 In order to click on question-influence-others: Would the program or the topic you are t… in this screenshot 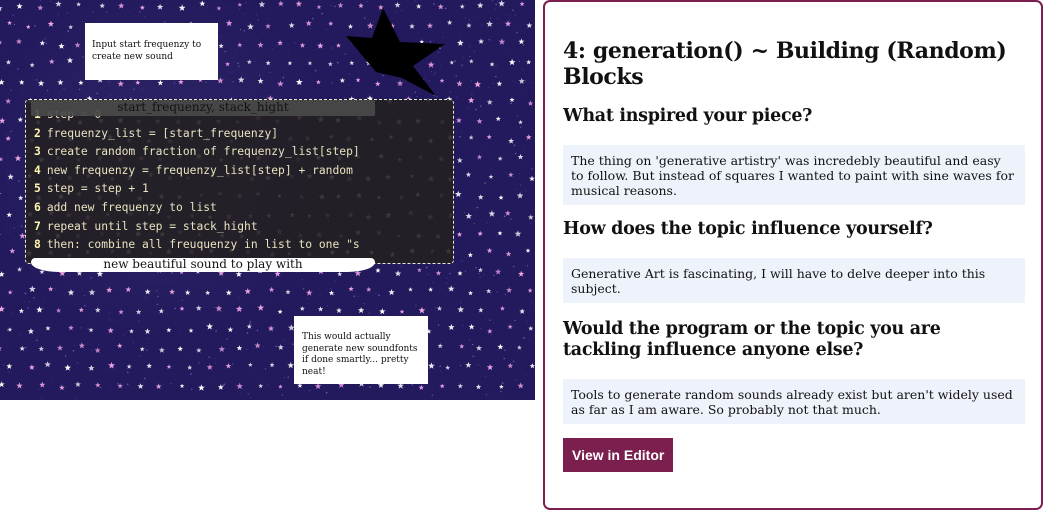, I will do `click(752, 339)`.